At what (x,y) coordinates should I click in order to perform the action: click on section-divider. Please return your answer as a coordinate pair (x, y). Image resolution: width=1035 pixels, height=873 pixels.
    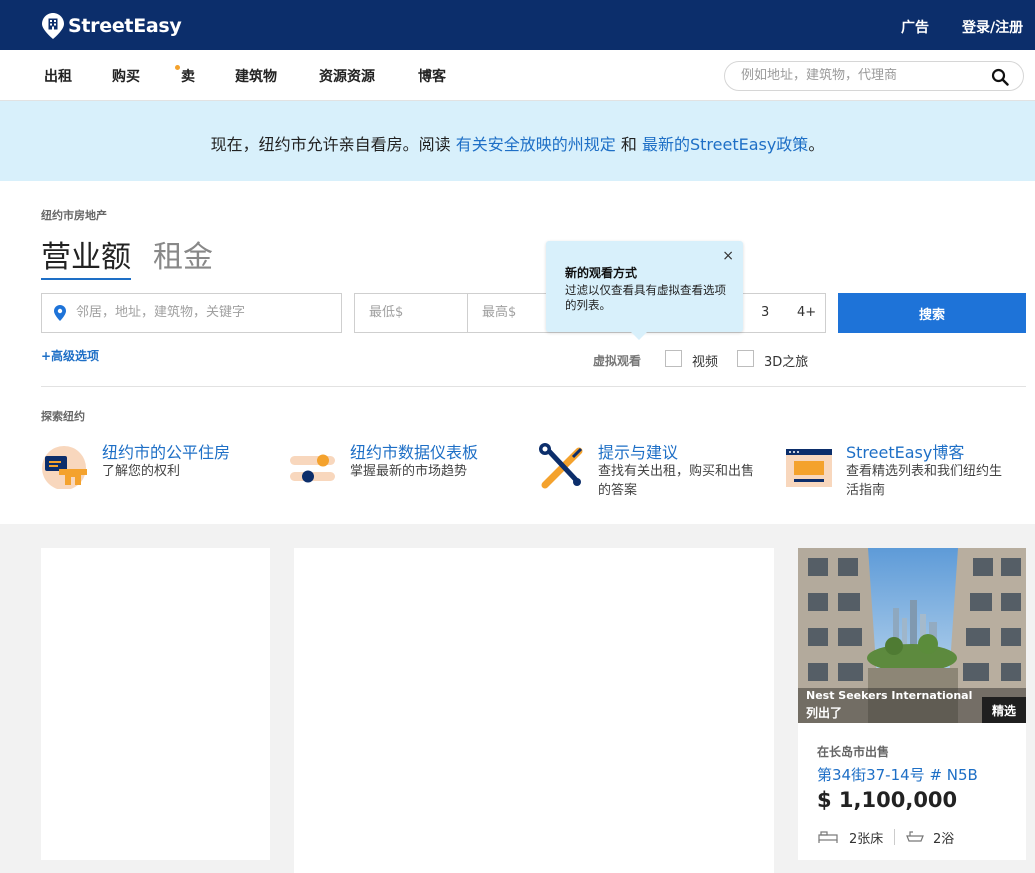
    Looking at the image, I should click on (533, 386).